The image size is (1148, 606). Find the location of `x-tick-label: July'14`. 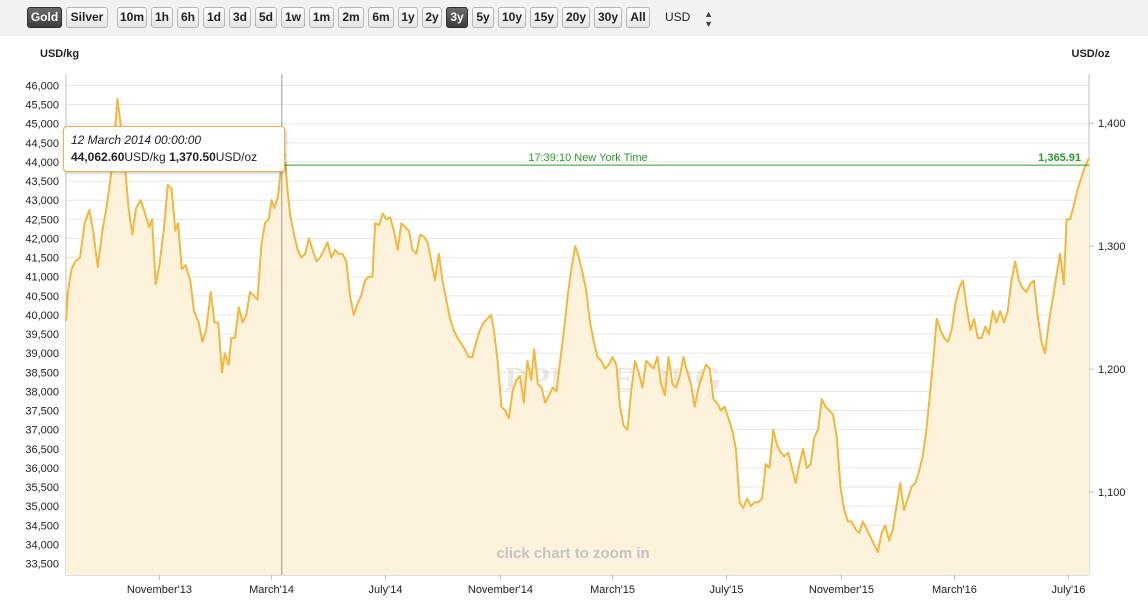

x-tick-label: July'14 is located at coordinates (386, 590).